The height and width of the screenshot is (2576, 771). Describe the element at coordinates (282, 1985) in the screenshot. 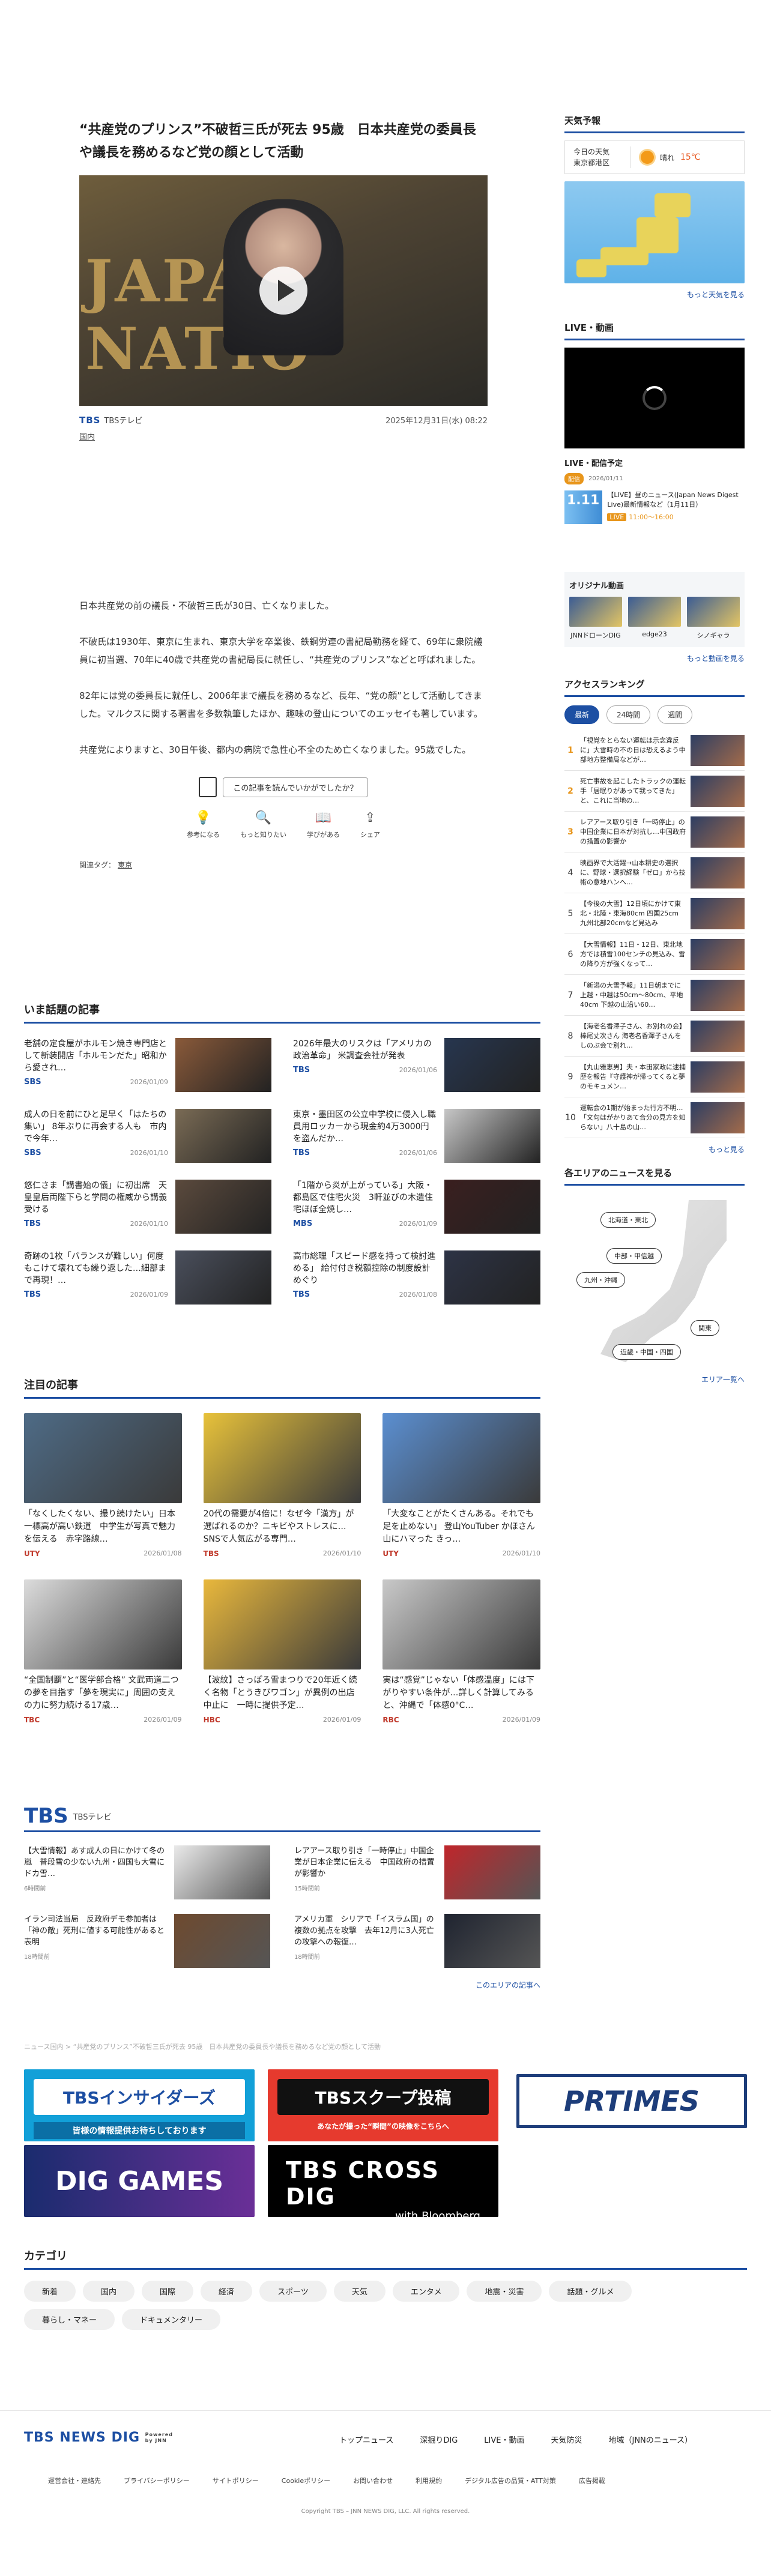

I see `tbs-more-link: このエリアの記事へ` at that location.